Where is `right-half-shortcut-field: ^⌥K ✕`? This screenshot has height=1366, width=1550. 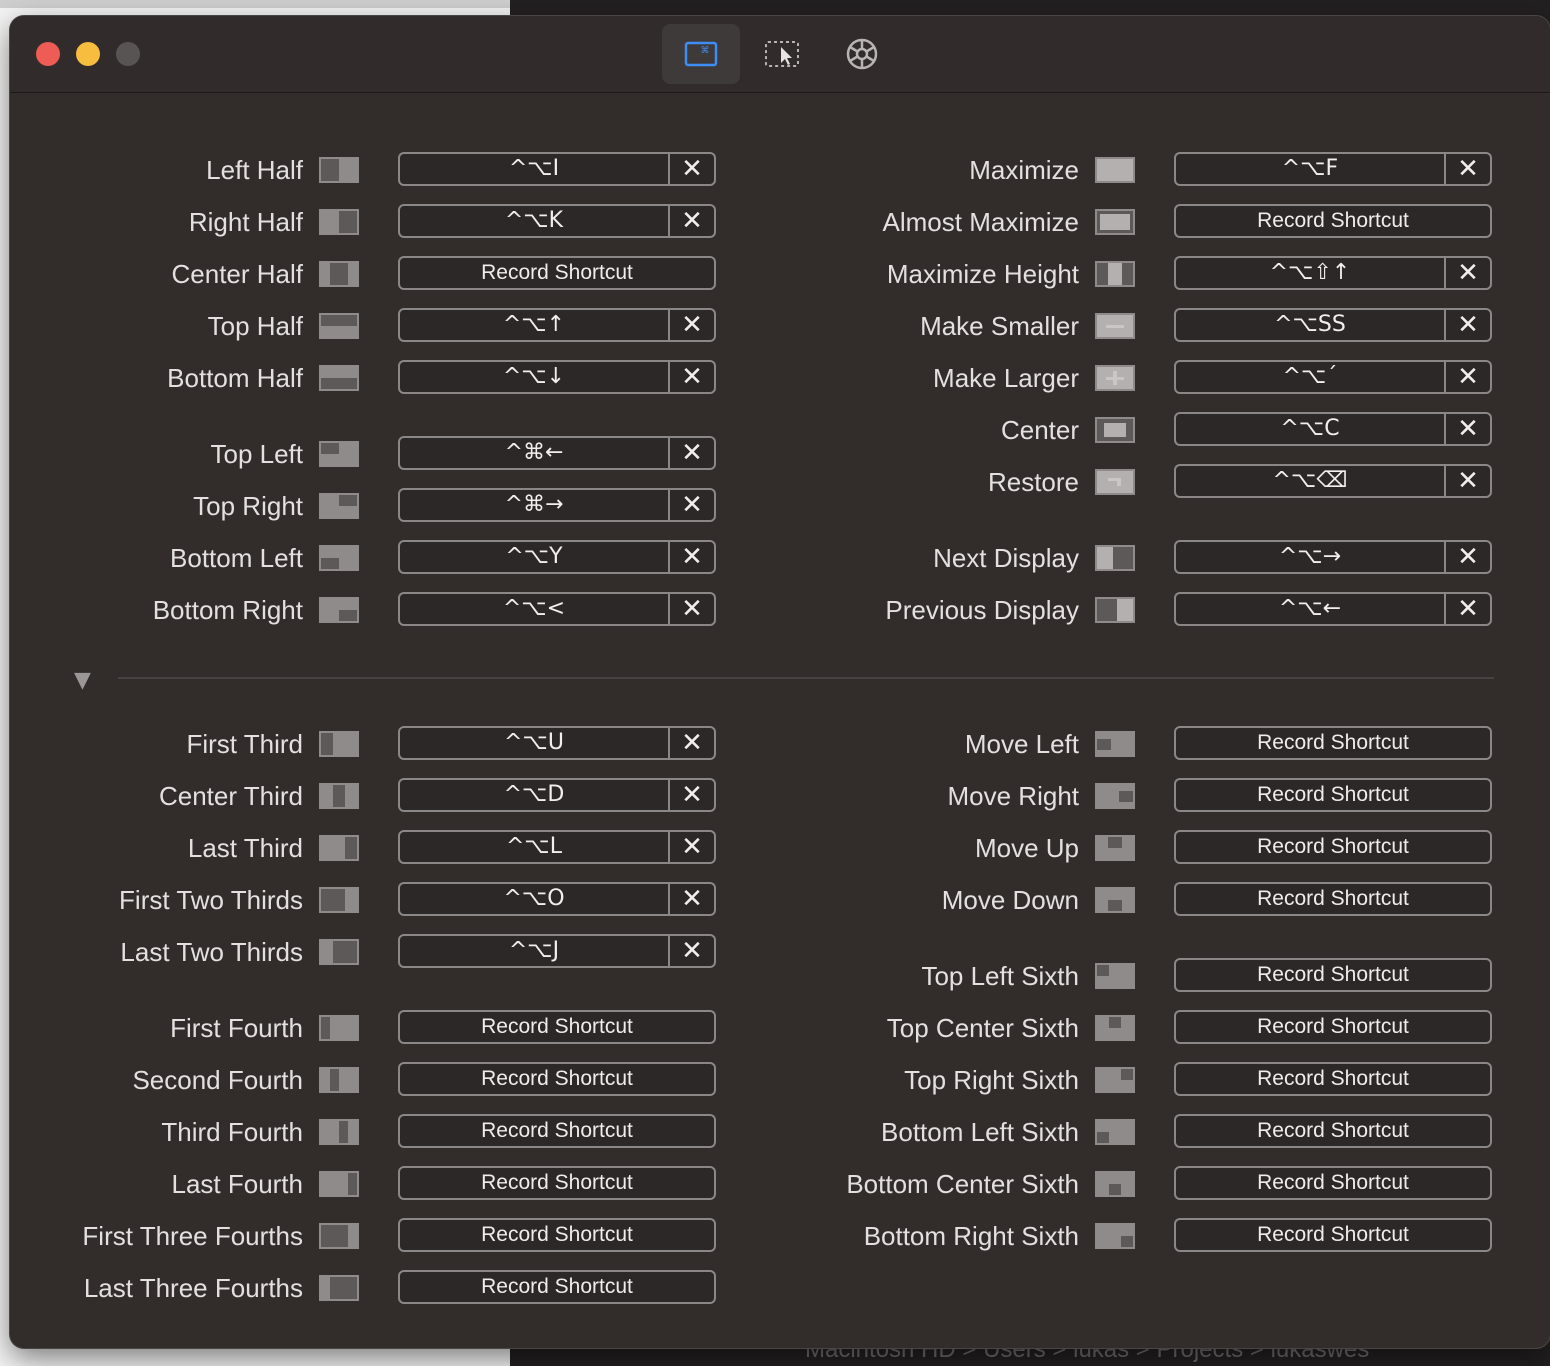 right-half-shortcut-field: ^⌥K ✕ is located at coordinates (557, 221).